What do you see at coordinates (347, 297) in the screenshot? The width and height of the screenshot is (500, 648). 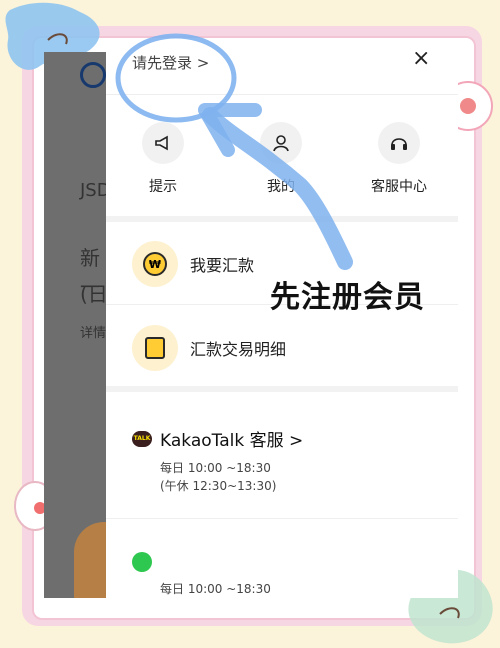 I see `register-caption: 先注册会员` at bounding box center [347, 297].